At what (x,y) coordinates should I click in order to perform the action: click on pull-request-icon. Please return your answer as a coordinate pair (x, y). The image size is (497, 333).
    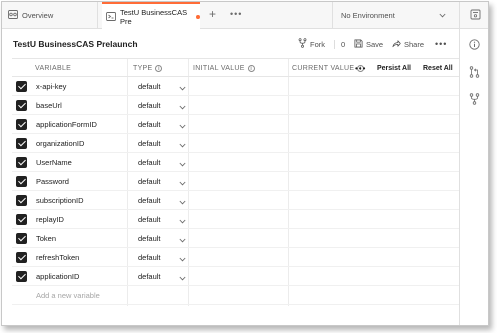
    Looking at the image, I should click on (474, 73).